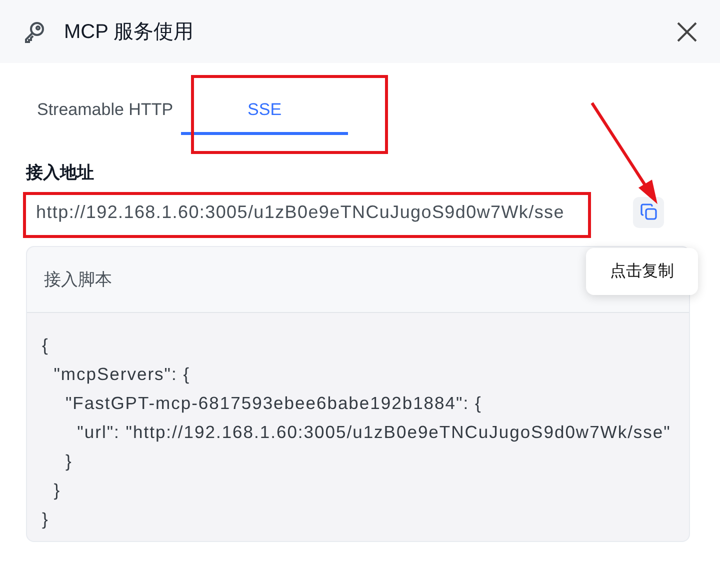  I want to click on tooltip: 点击复制, so click(642, 271).